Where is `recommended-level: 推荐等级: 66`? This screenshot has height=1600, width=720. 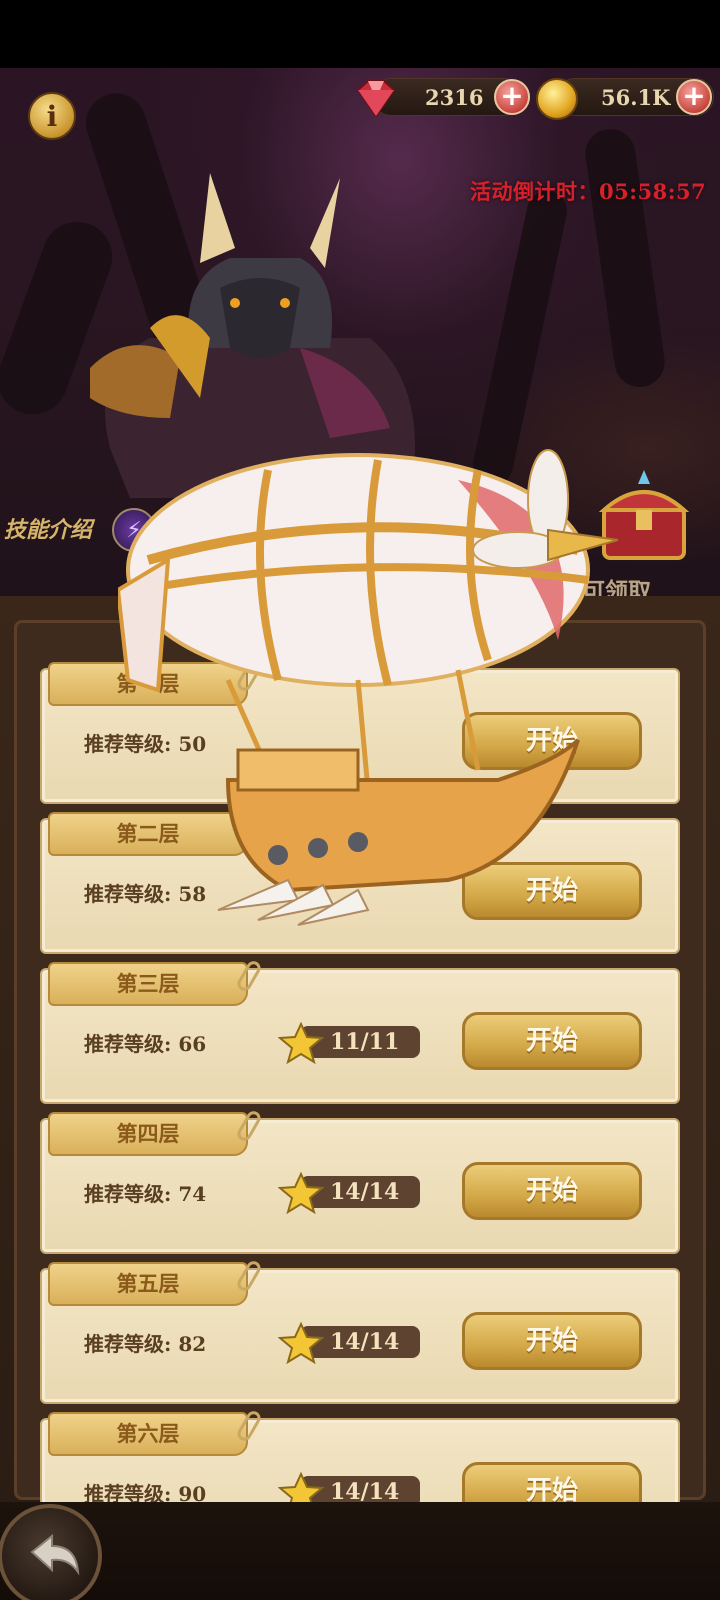 recommended-level: 推荐等级: 66 is located at coordinates (145, 1044).